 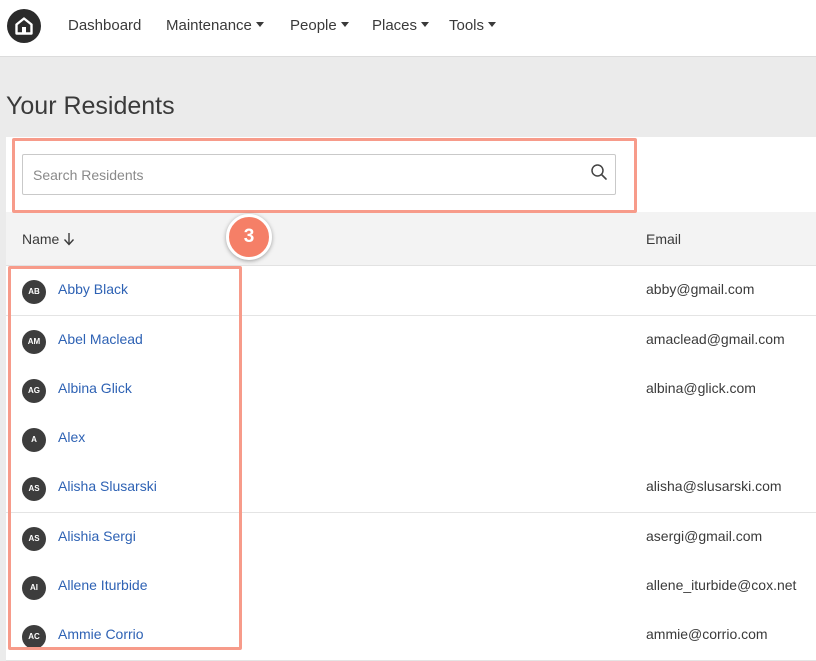 I want to click on table-row: AB Abby Black abby@gmail.com, so click(x=411, y=291).